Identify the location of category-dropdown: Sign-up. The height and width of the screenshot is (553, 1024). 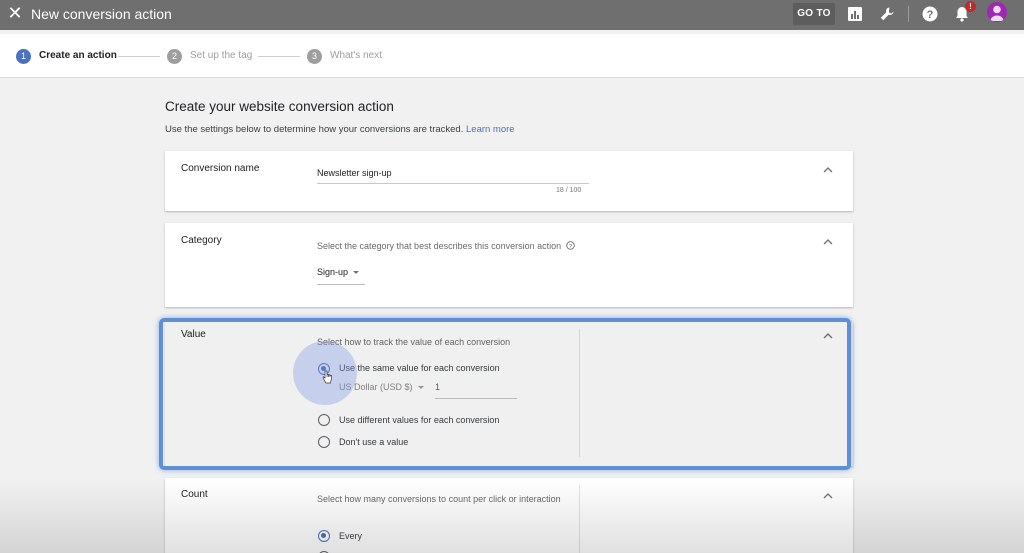
(341, 276).